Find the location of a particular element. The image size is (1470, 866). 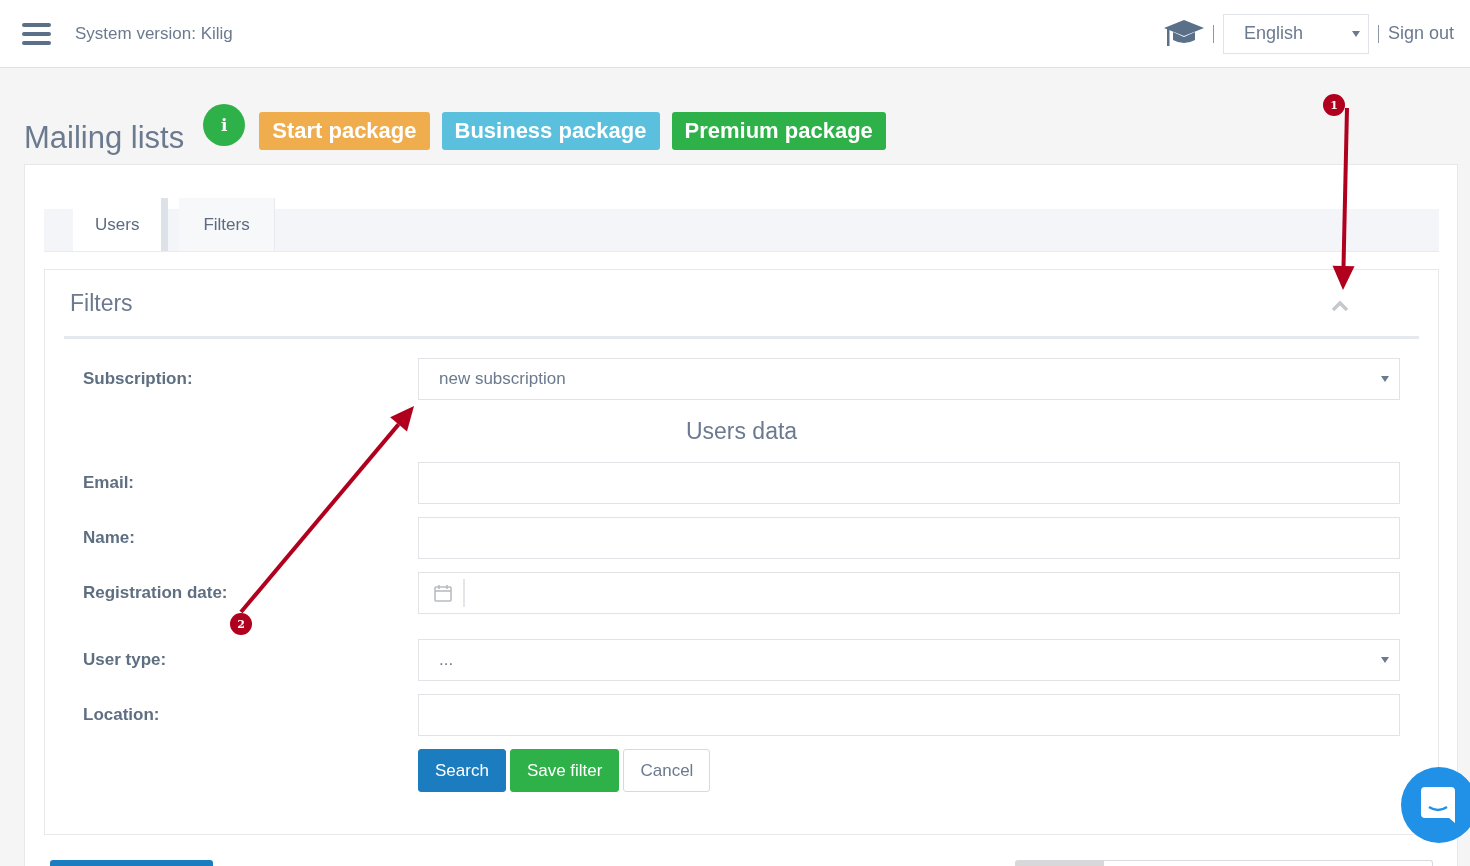

select-field: new subscription is located at coordinates (909, 379).